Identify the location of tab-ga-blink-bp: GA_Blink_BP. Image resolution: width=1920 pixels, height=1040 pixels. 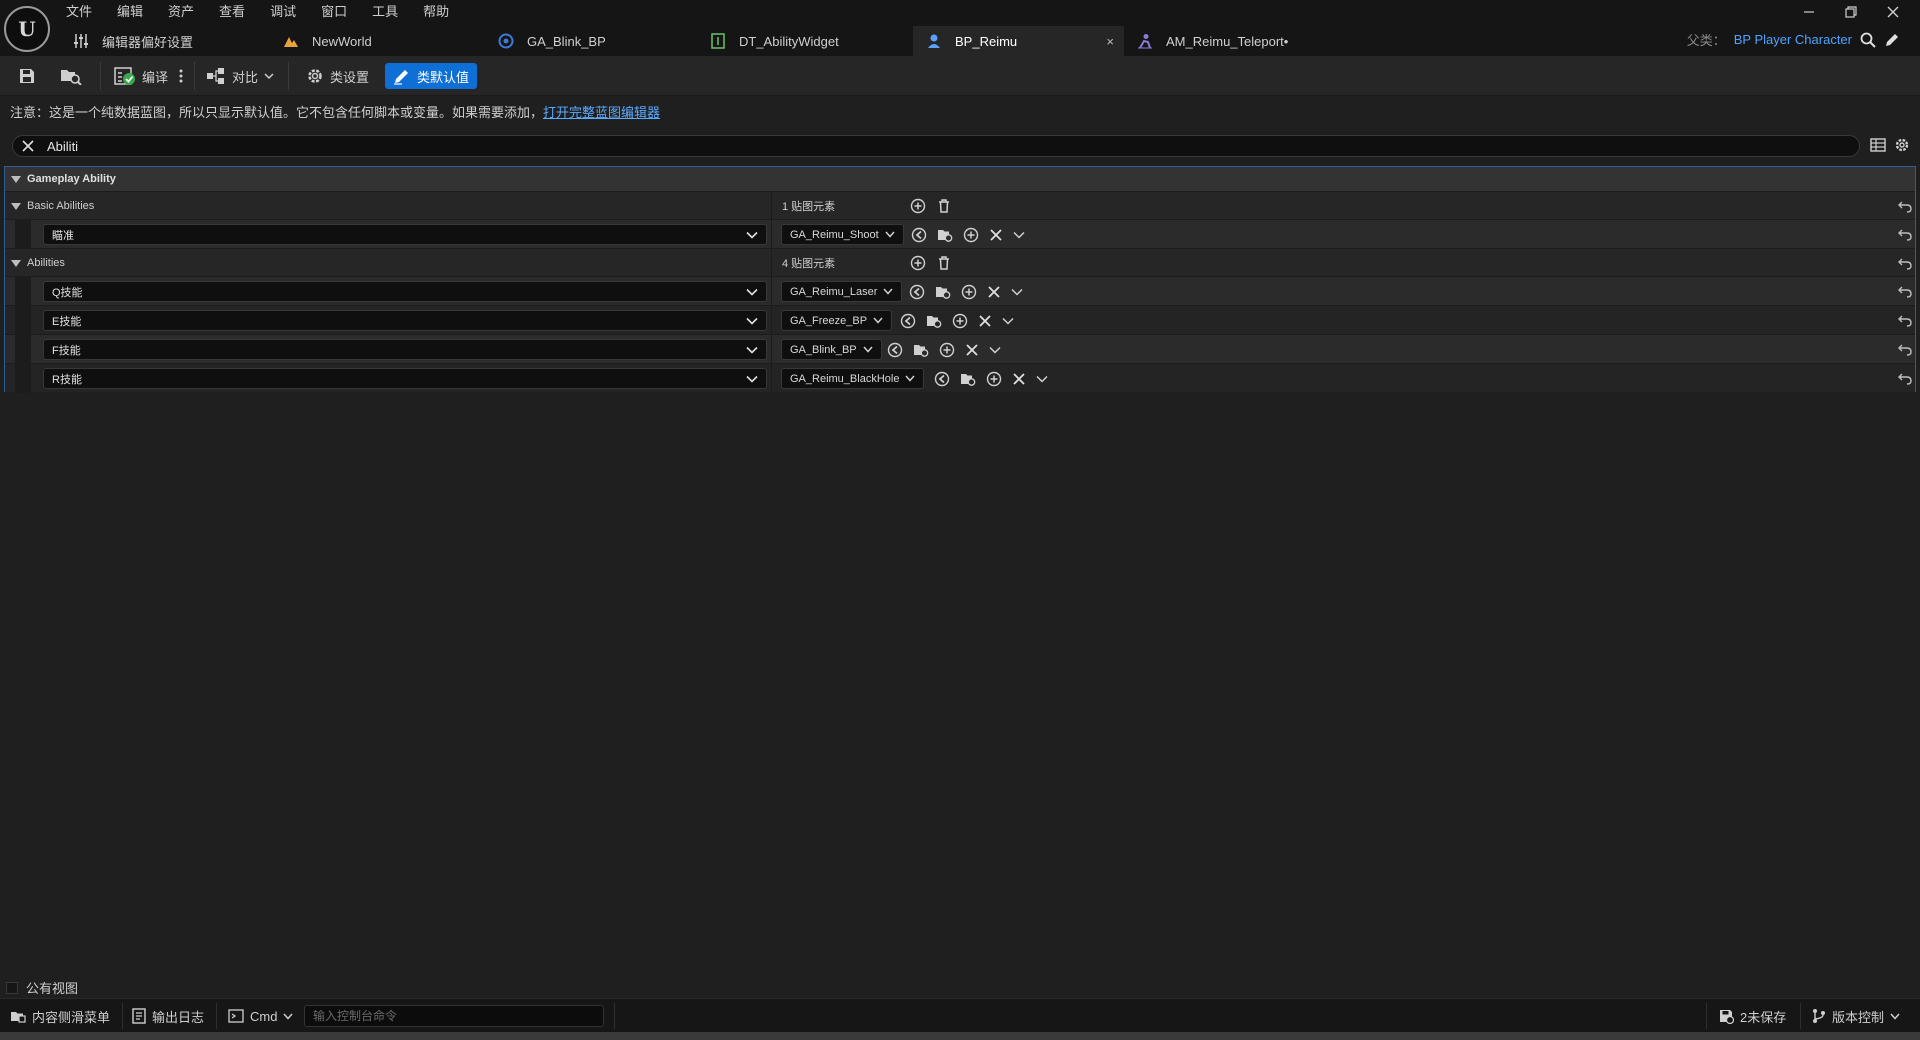
(591, 41).